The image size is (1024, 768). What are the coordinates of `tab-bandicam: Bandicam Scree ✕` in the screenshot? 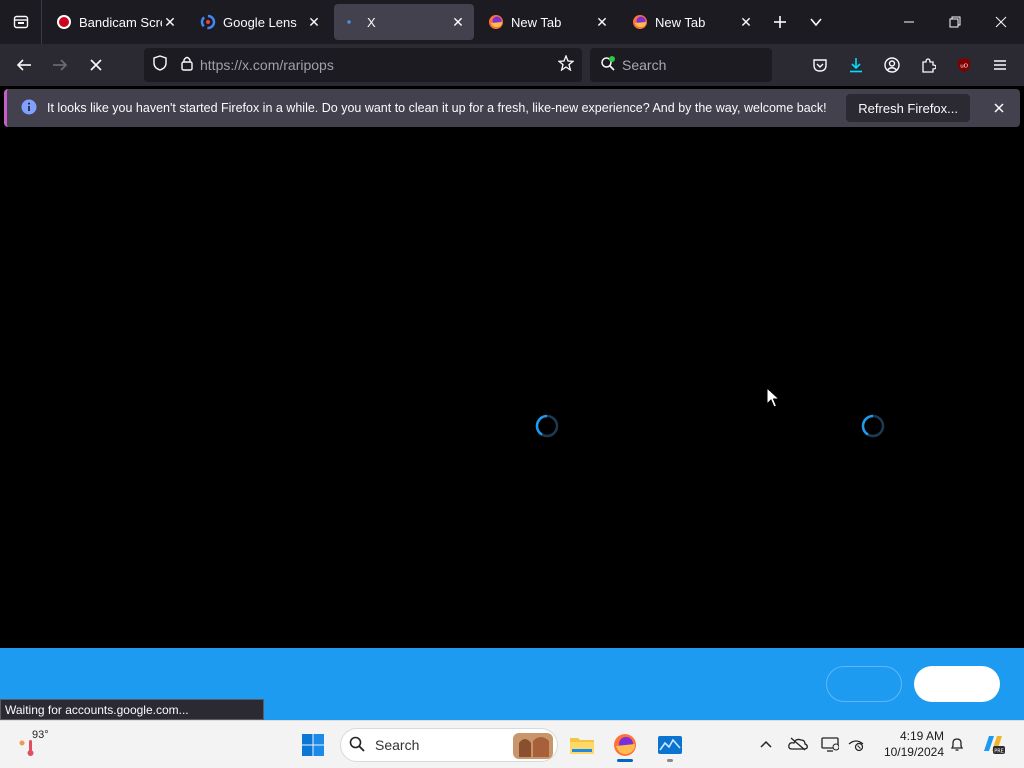 It's located at (116, 22).